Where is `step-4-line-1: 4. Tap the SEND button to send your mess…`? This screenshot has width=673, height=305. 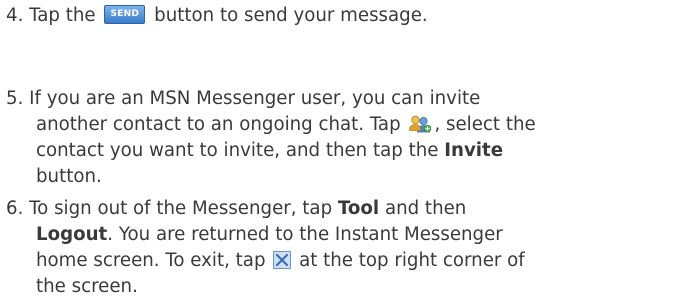
step-4-line-1: 4. Tap the SEND button to send your mess… is located at coordinates (217, 16).